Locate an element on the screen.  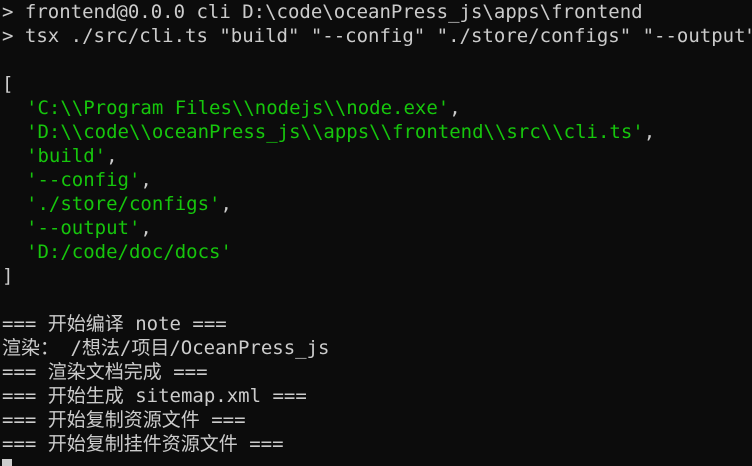
log-line: === 开始生成 sitemap.xml === is located at coordinates (154, 396).